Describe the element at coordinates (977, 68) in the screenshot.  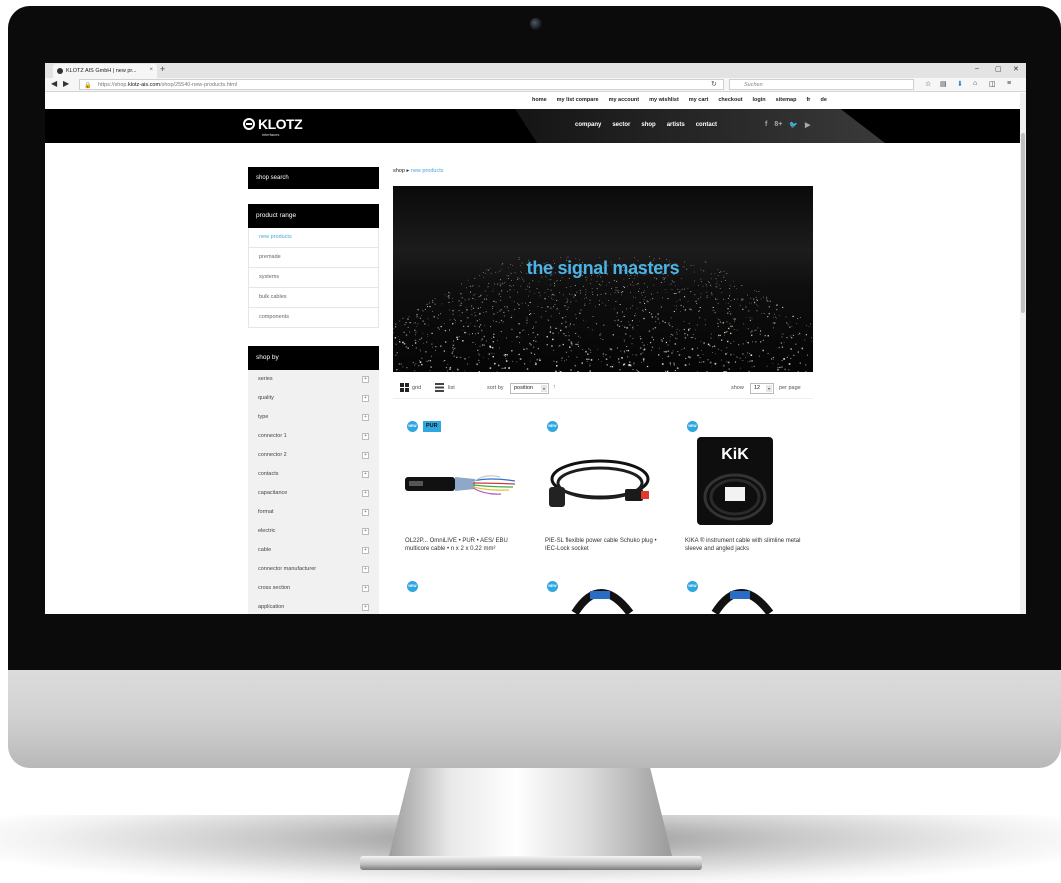
I see `minimize-button: –` at that location.